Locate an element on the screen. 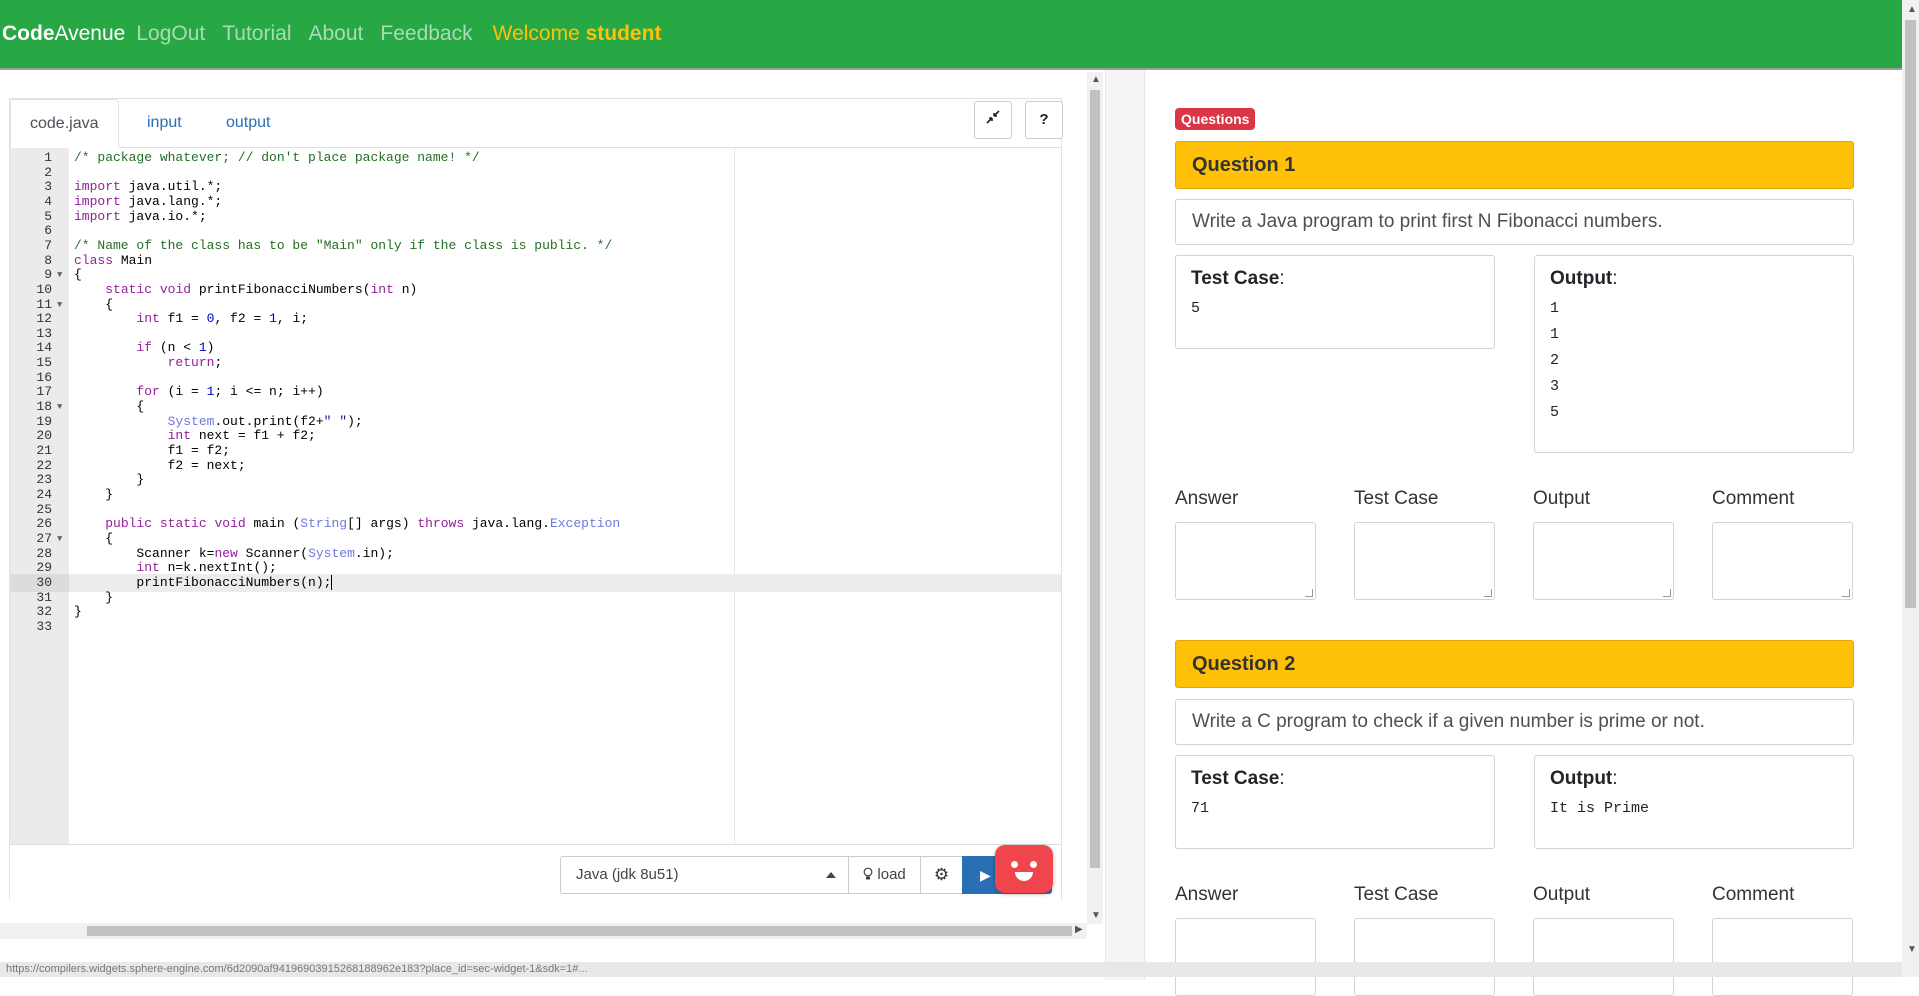  help-button: ? is located at coordinates (1044, 120).